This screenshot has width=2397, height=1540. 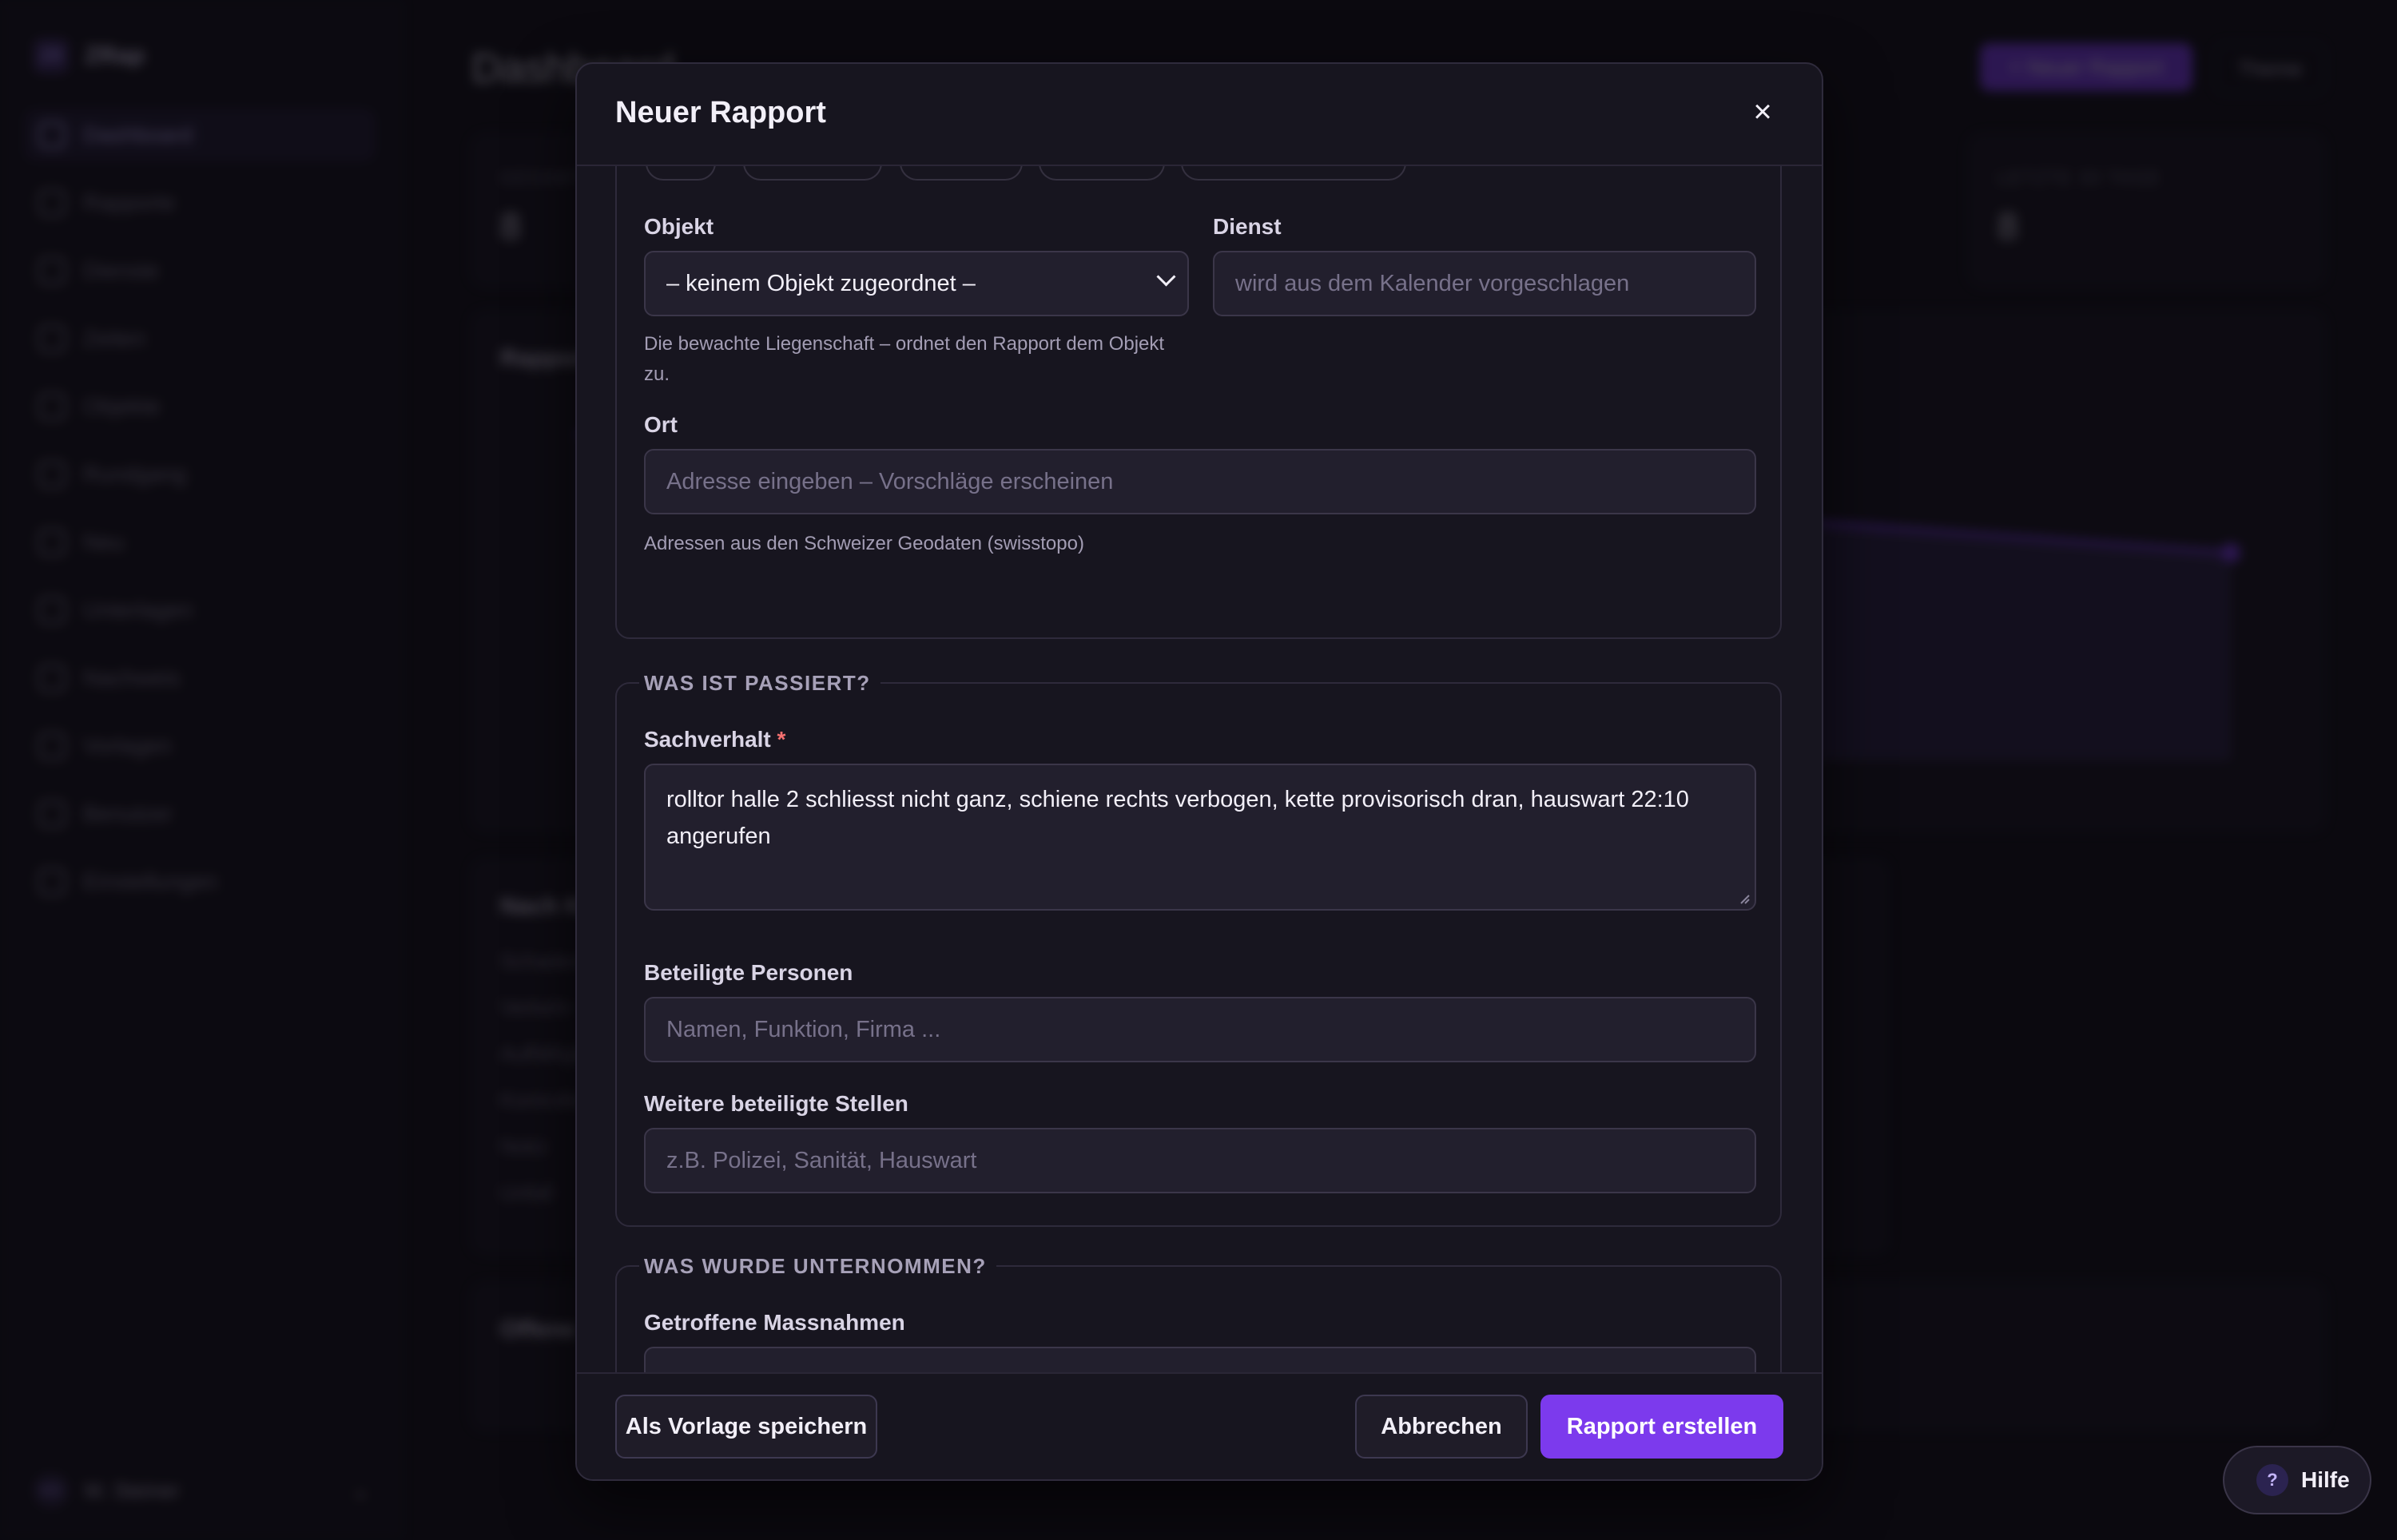 I want to click on objekt-select: – keinem Objekt zugeordnet –, so click(x=916, y=283).